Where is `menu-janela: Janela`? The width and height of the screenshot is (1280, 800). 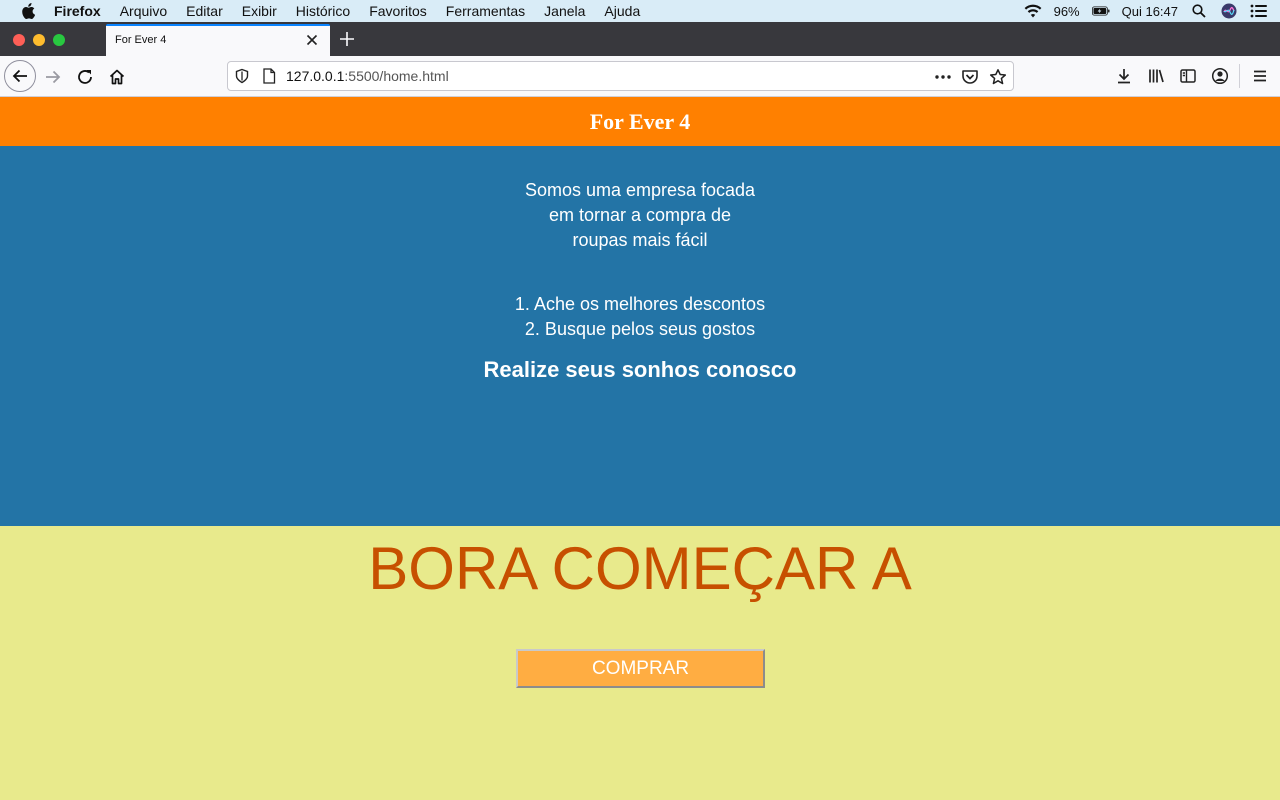 menu-janela: Janela is located at coordinates (564, 11).